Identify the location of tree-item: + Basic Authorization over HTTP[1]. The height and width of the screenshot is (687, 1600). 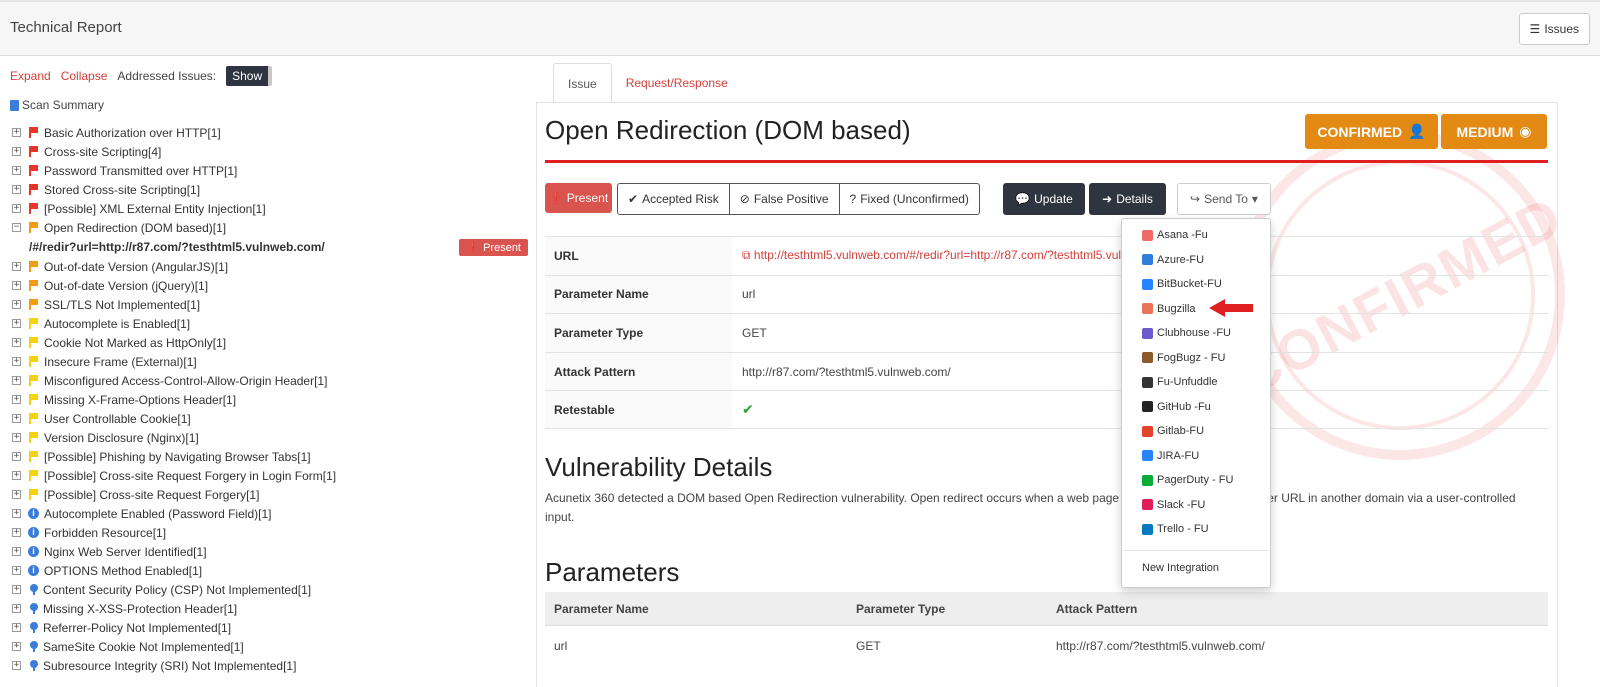
(267, 132).